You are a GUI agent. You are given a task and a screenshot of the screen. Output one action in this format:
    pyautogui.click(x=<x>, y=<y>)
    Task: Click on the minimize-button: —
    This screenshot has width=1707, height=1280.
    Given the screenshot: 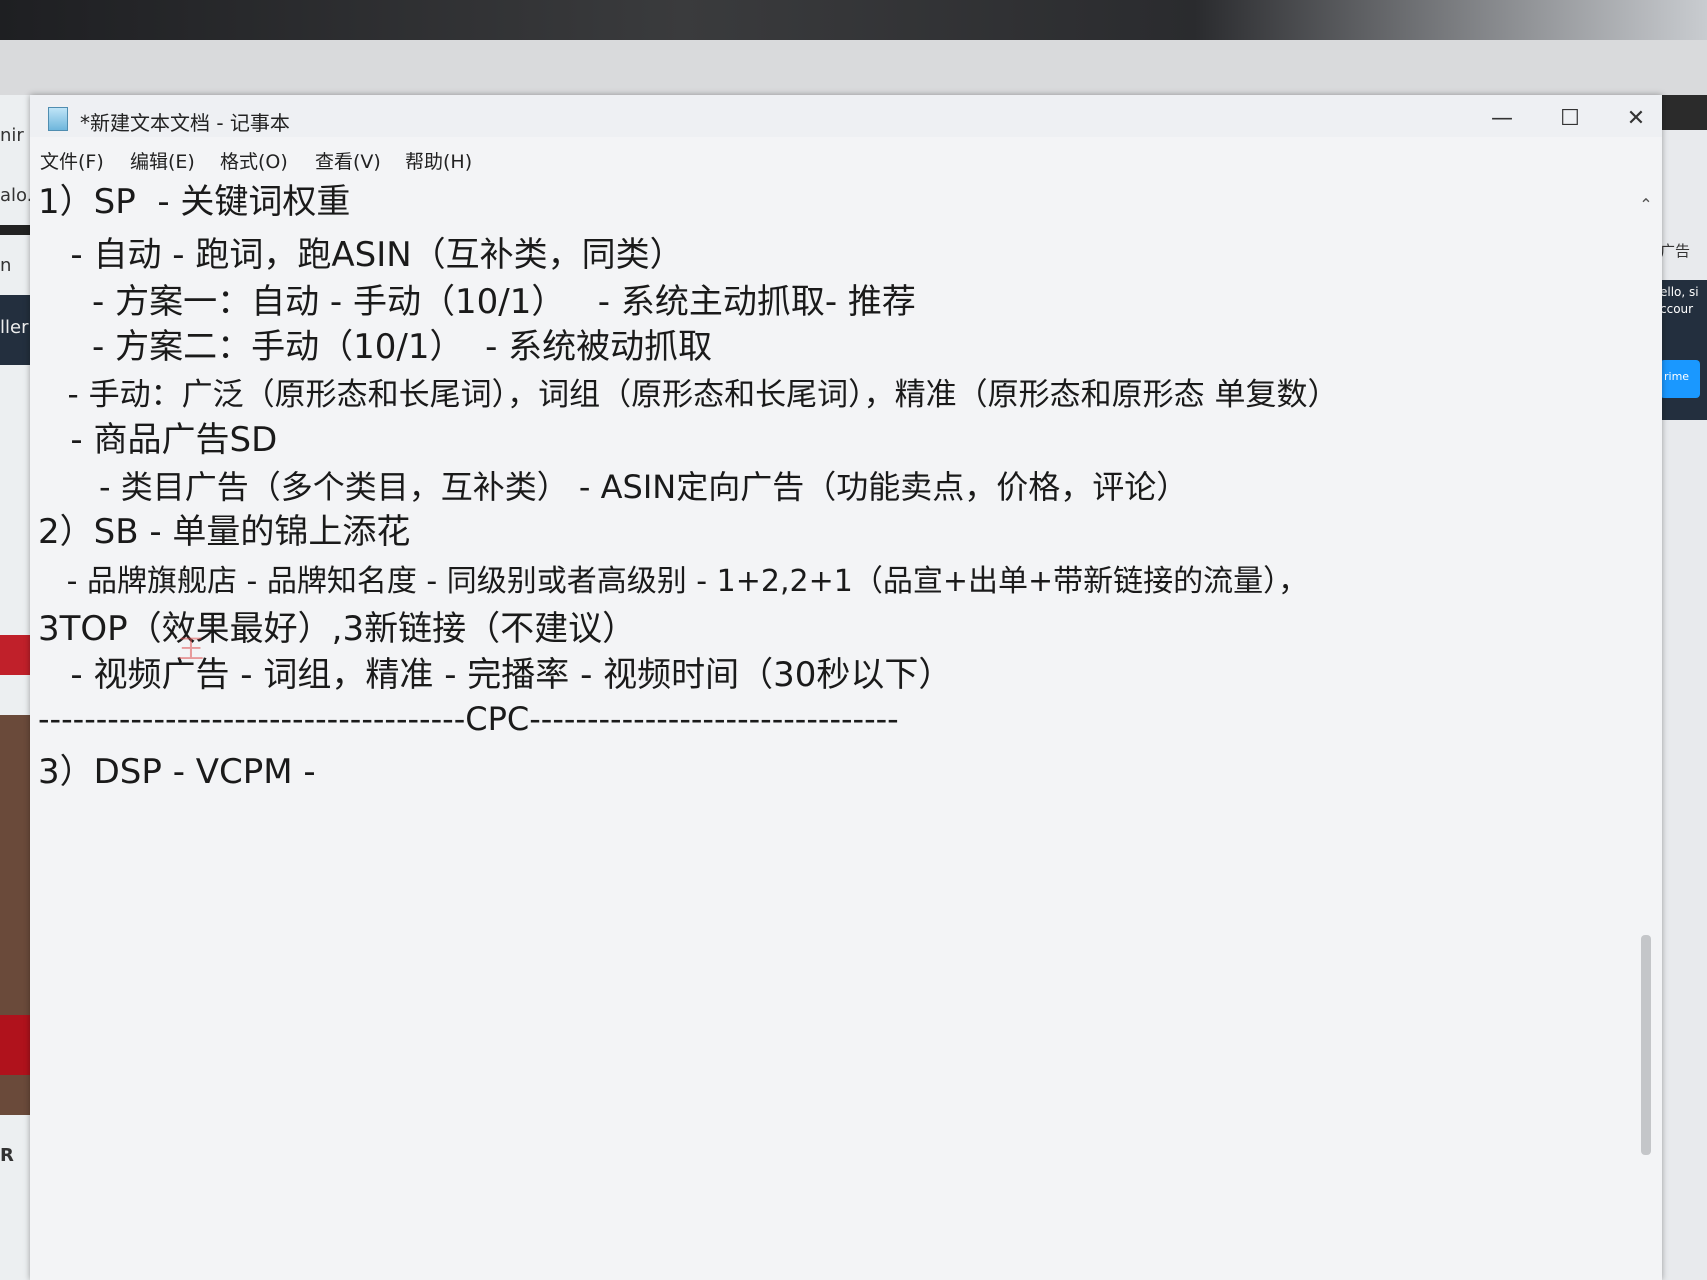 What is the action you would take?
    pyautogui.click(x=1502, y=119)
    